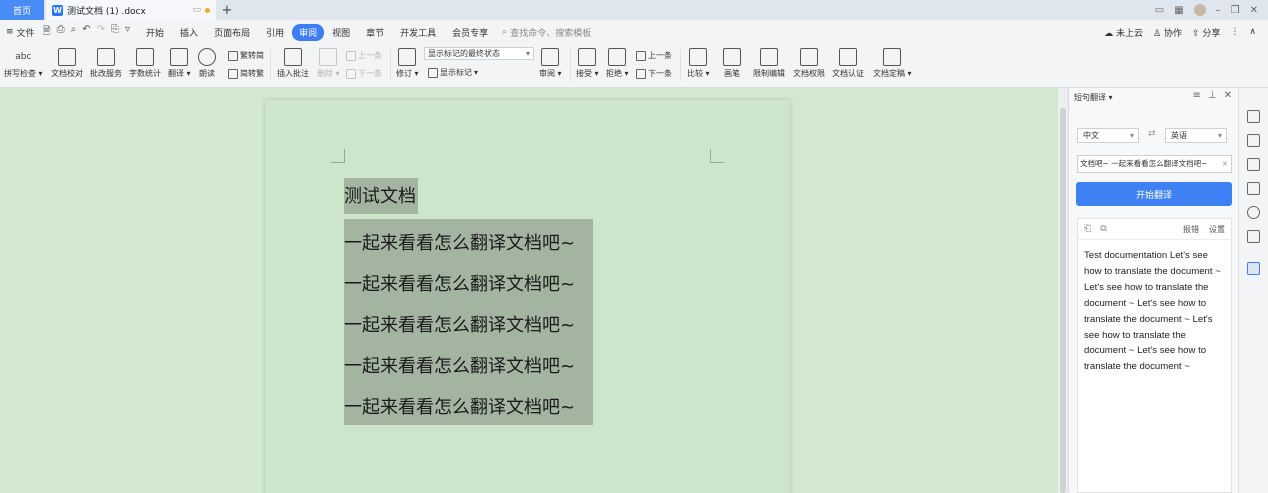  I want to click on proofread-button: 文档校对, so click(67, 63).